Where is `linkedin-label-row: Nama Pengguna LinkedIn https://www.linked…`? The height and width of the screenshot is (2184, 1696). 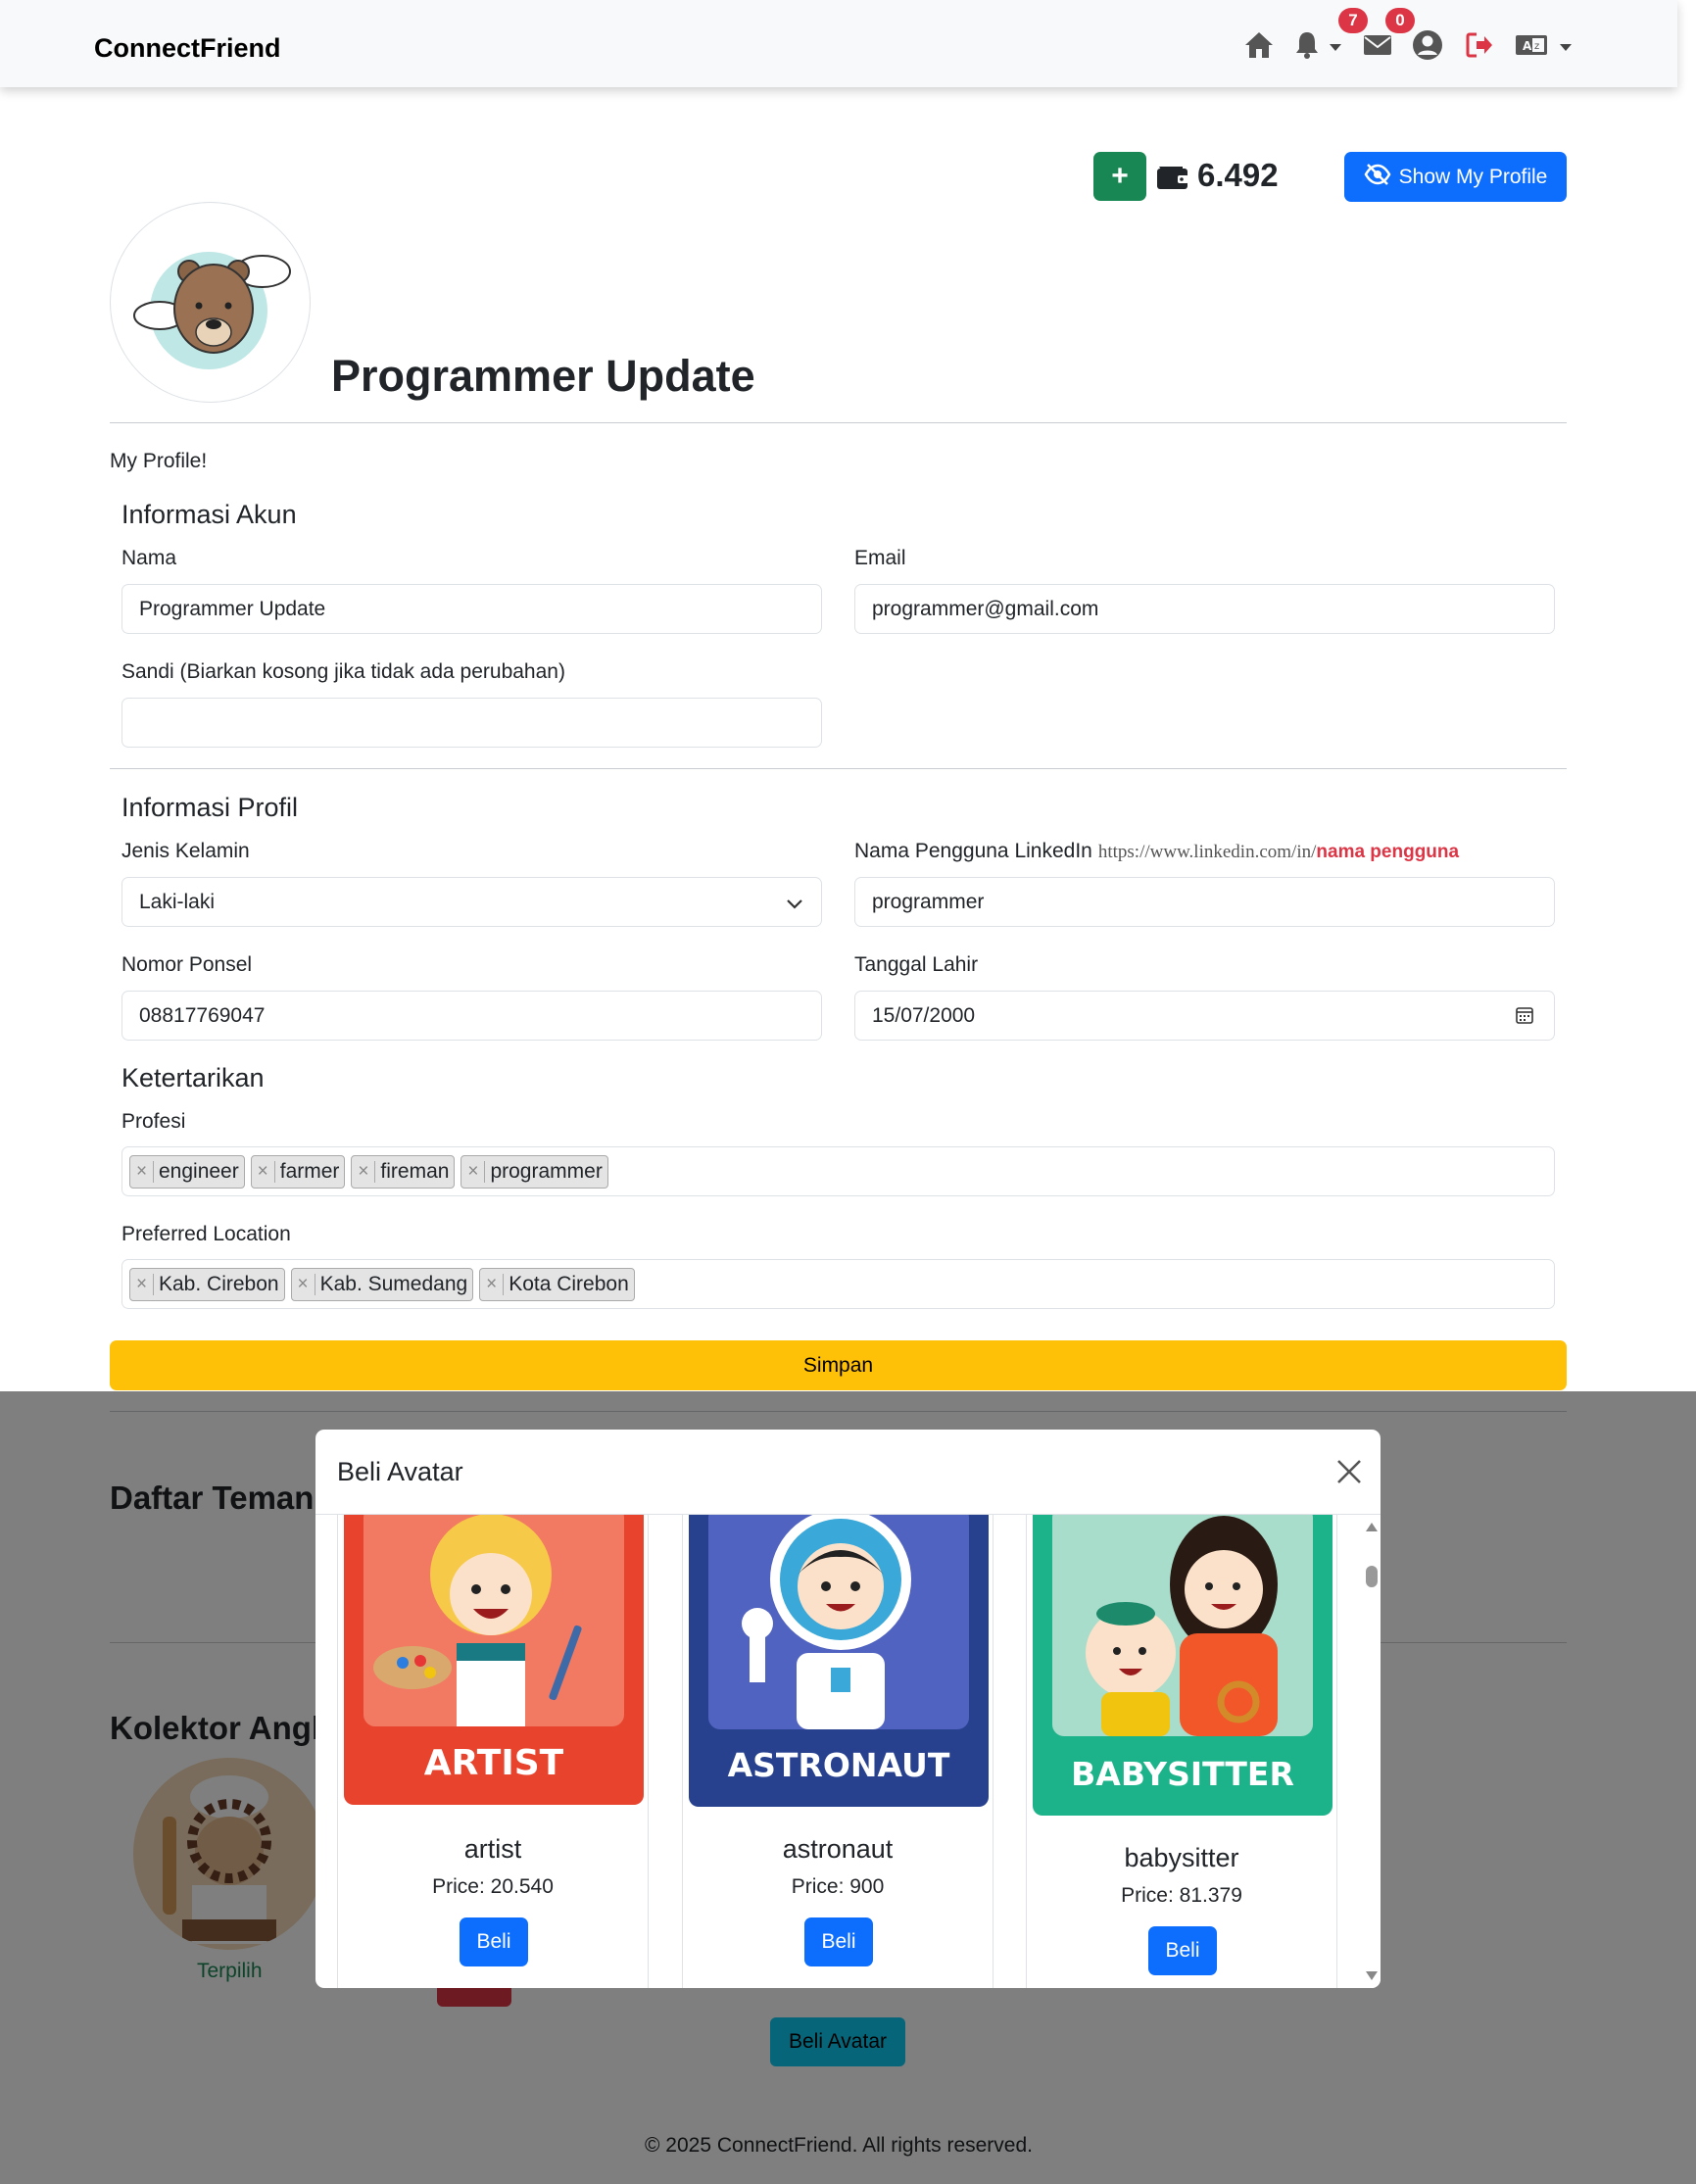 linkedin-label-row: Nama Pengguna LinkedIn https://www.linked… is located at coordinates (1156, 851).